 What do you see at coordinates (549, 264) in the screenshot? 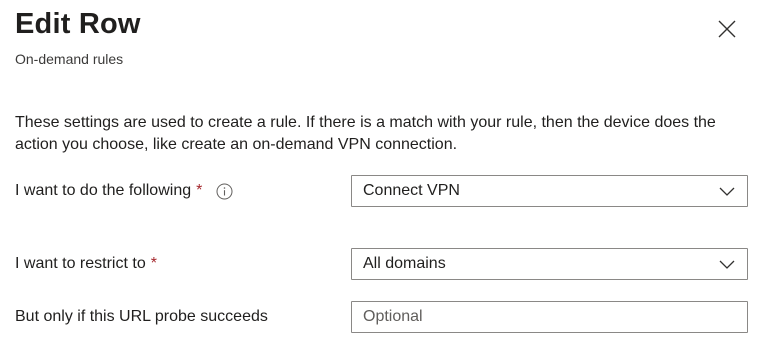
I see `restrict-dropdown: All domains` at bounding box center [549, 264].